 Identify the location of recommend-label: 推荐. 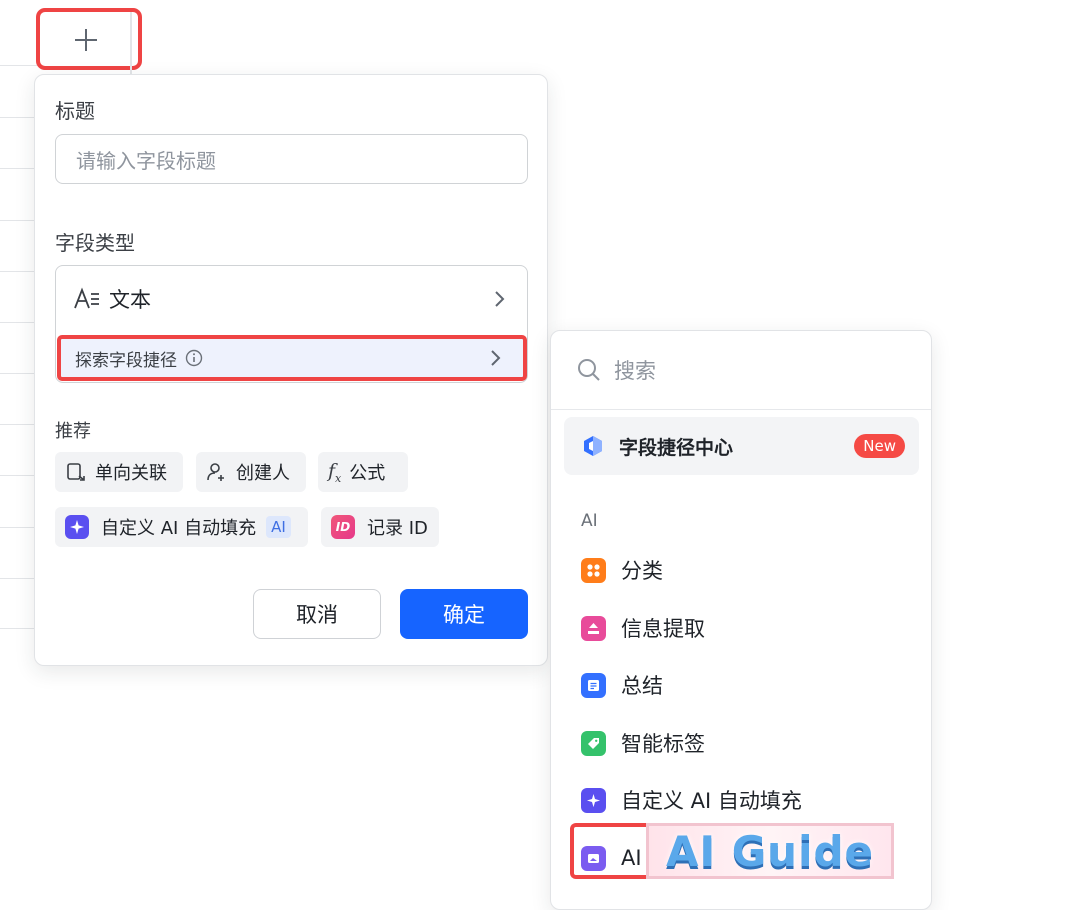
(73, 431).